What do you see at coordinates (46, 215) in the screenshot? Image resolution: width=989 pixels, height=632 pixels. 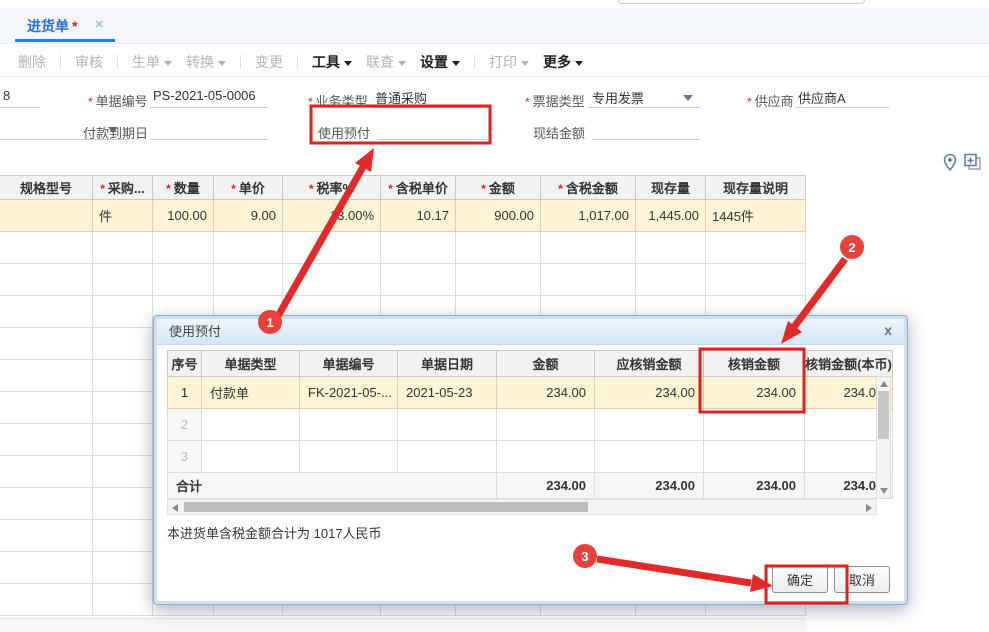 I see `cell-spec` at bounding box center [46, 215].